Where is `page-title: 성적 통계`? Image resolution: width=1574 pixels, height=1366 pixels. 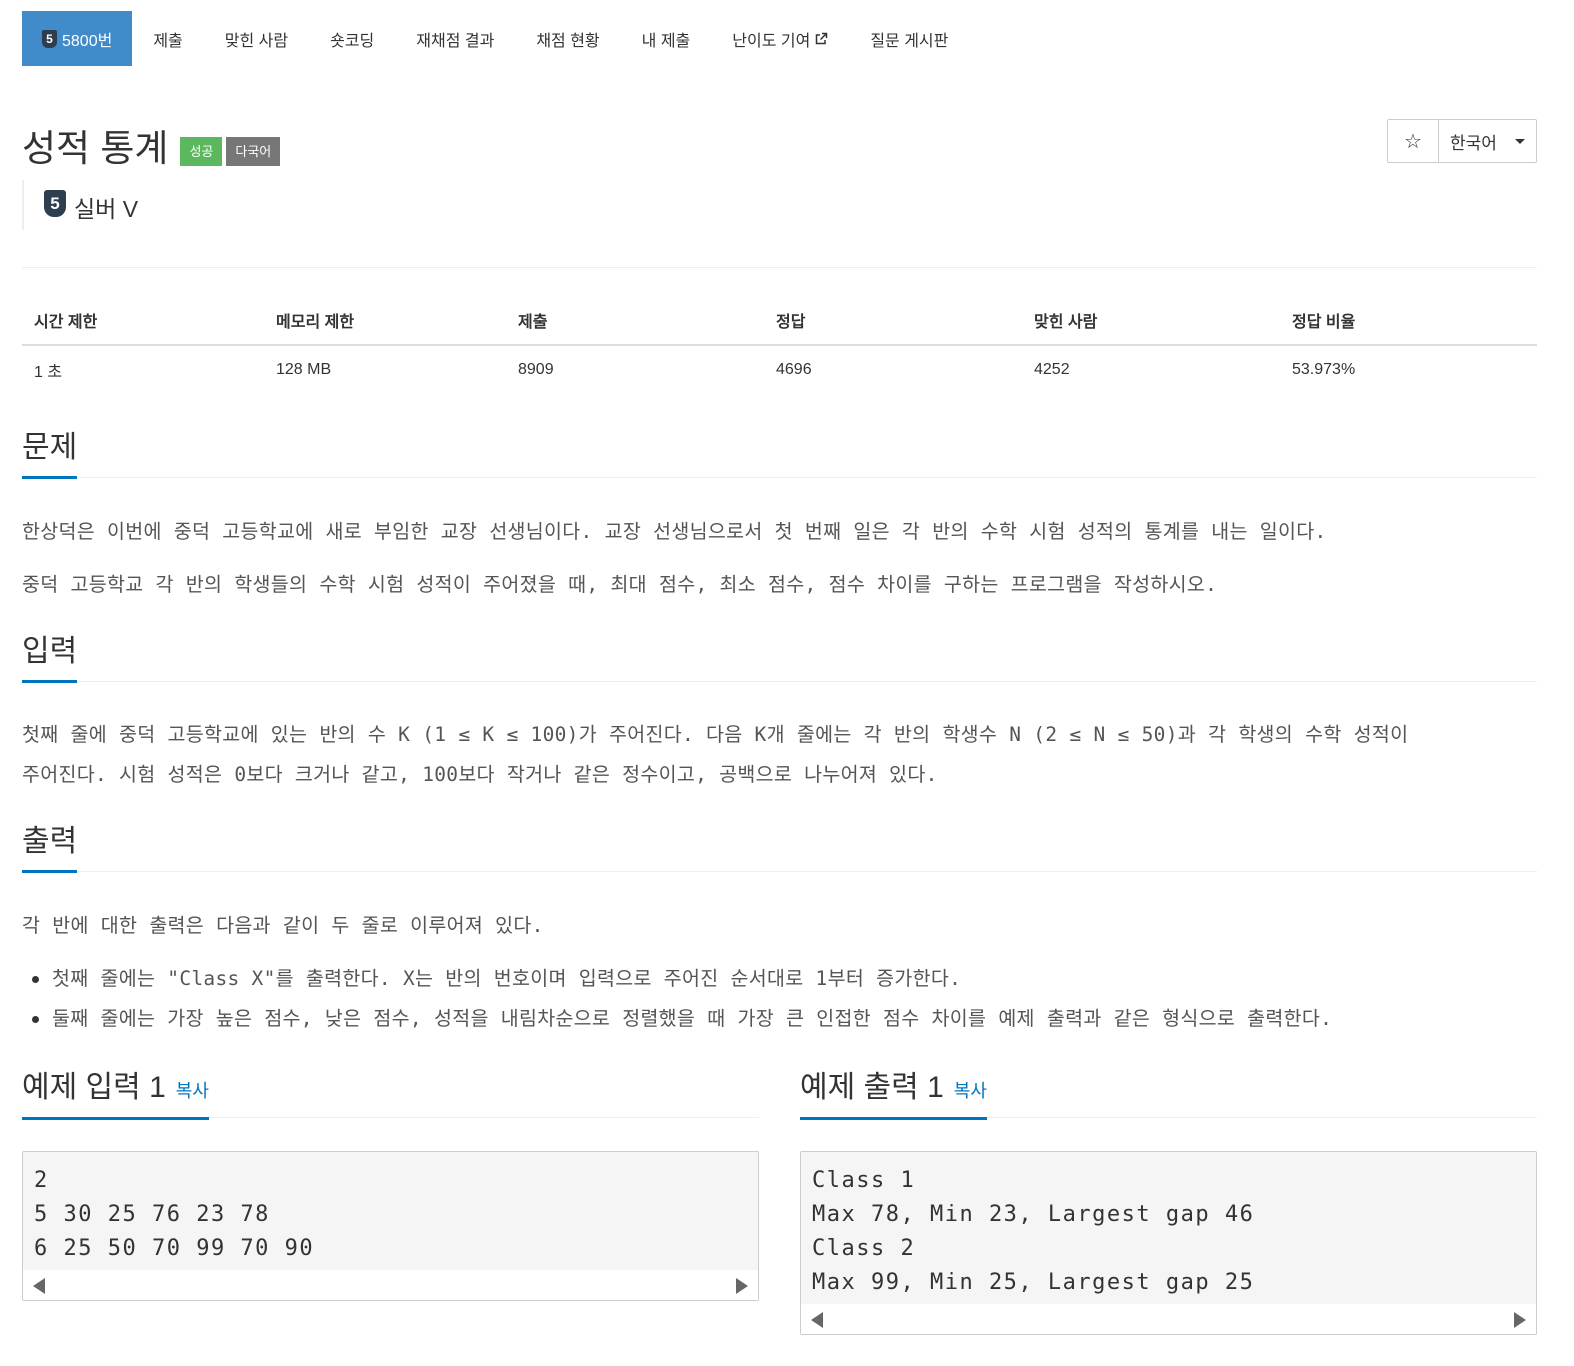
page-title: 성적 통계 is located at coordinates (95, 148).